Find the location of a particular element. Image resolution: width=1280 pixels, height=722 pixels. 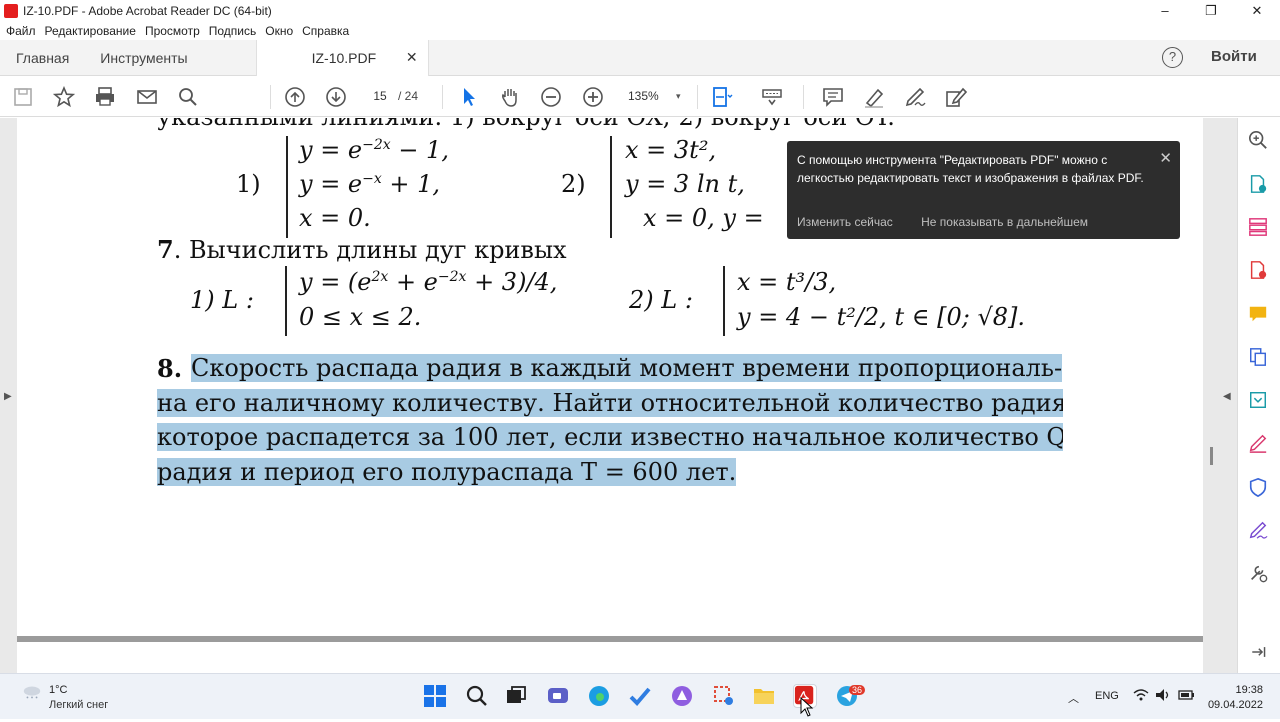

wifi-icon is located at coordinates (1141, 696).